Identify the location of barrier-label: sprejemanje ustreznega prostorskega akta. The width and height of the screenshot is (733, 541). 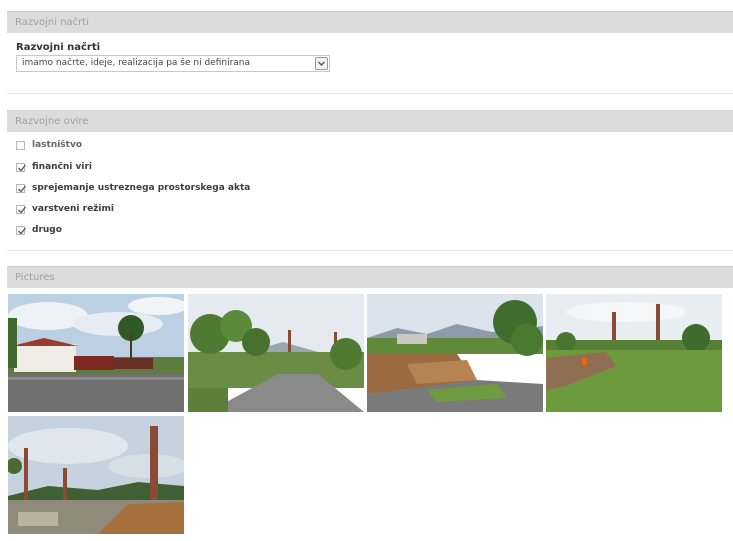
(141, 188).